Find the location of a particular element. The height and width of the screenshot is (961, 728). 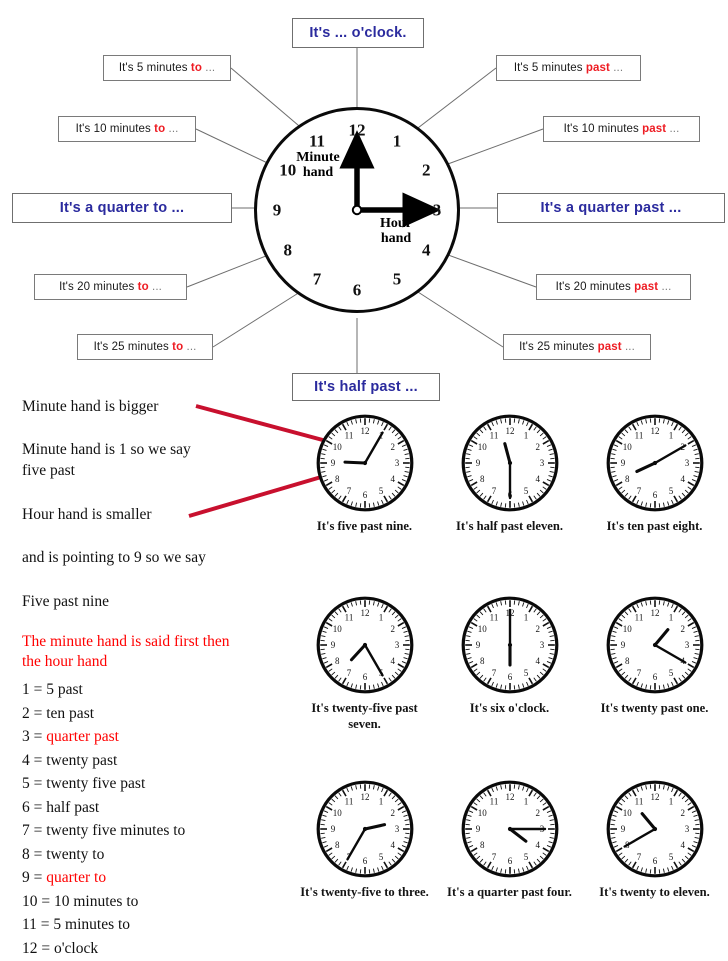

svg-text: 8 is located at coordinates (627, 479).